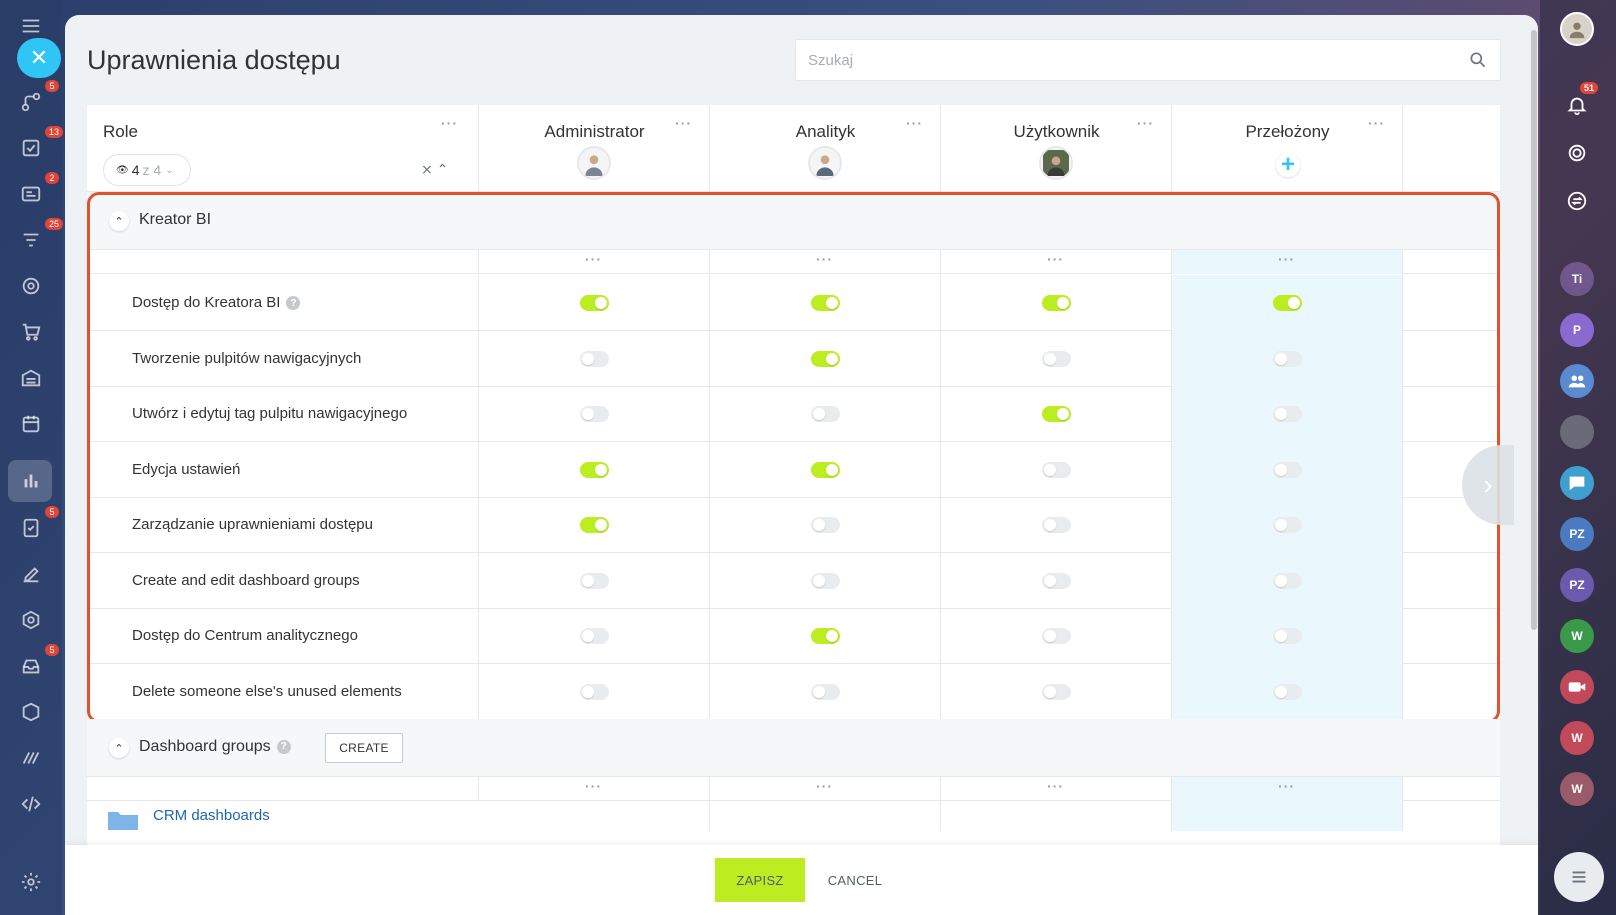 The width and height of the screenshot is (1616, 915). Describe the element at coordinates (31, 378) in the screenshot. I see `warehouse-icon` at that location.